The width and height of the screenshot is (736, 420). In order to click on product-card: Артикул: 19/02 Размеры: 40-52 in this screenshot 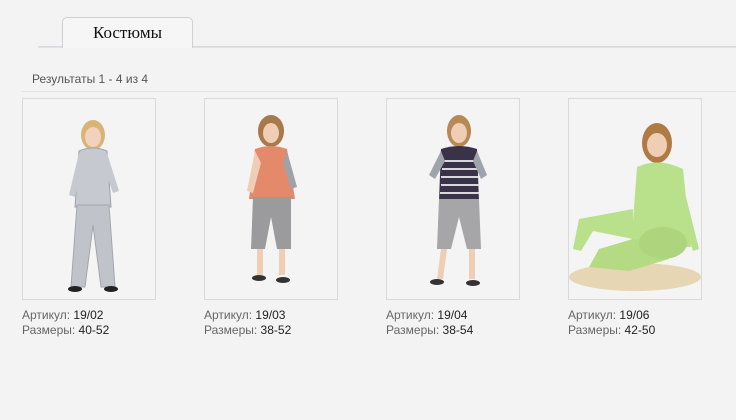, I will do `click(107, 218)`.